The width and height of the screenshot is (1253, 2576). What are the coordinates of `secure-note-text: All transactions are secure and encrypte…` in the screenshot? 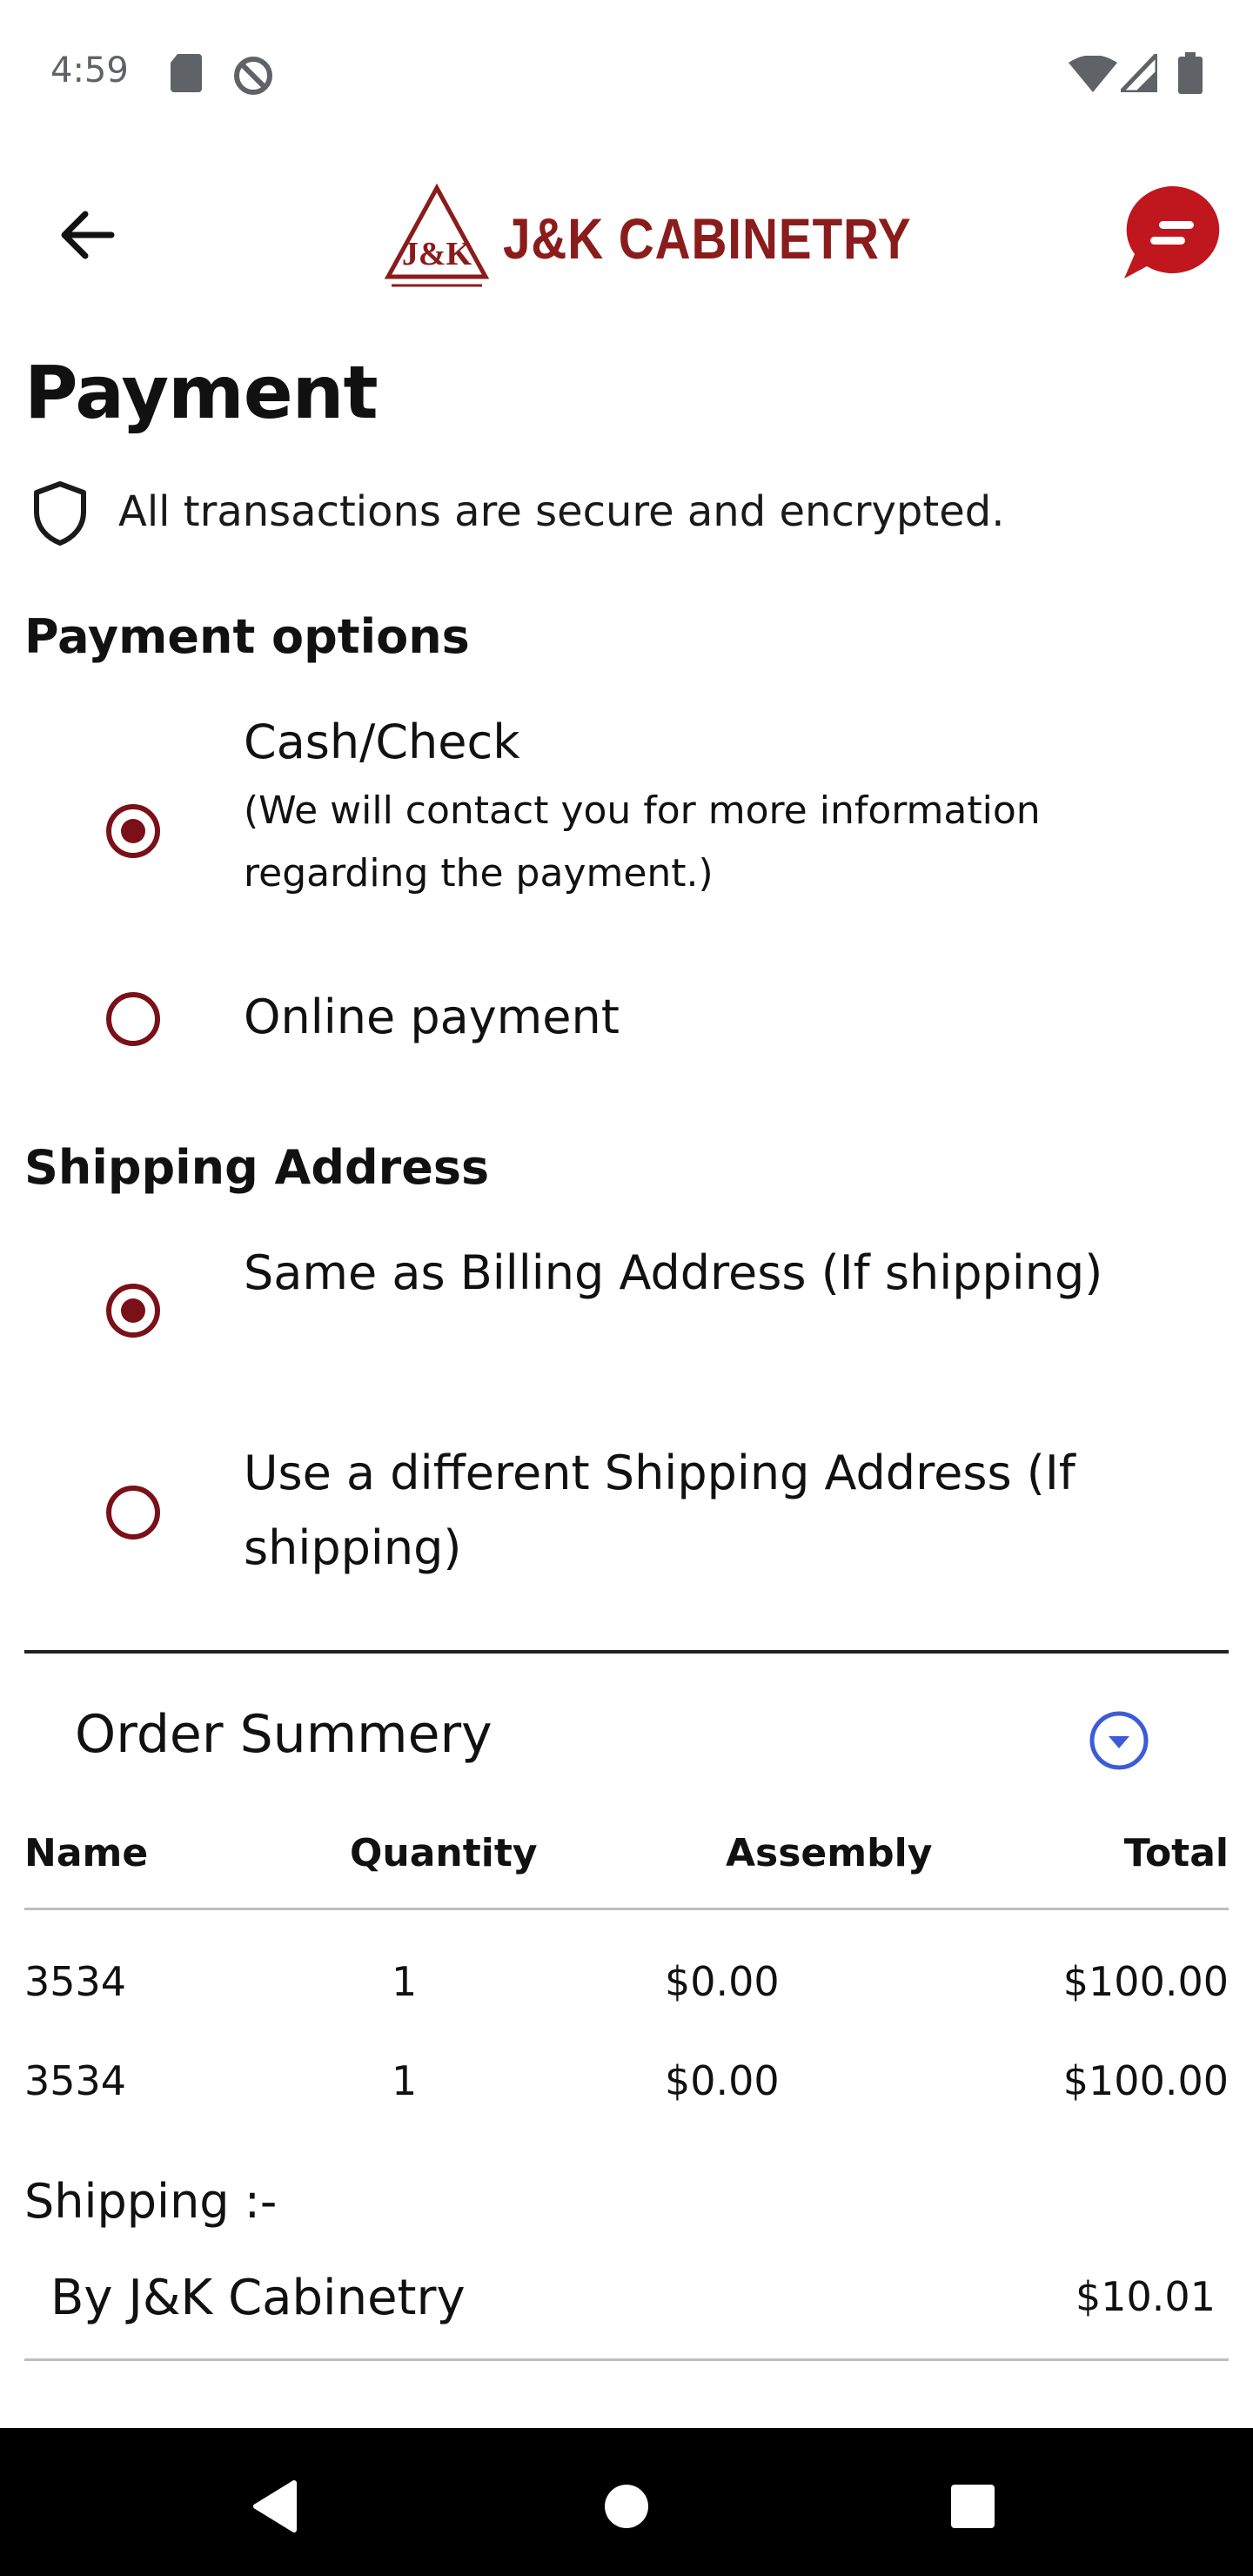 It's located at (561, 512).